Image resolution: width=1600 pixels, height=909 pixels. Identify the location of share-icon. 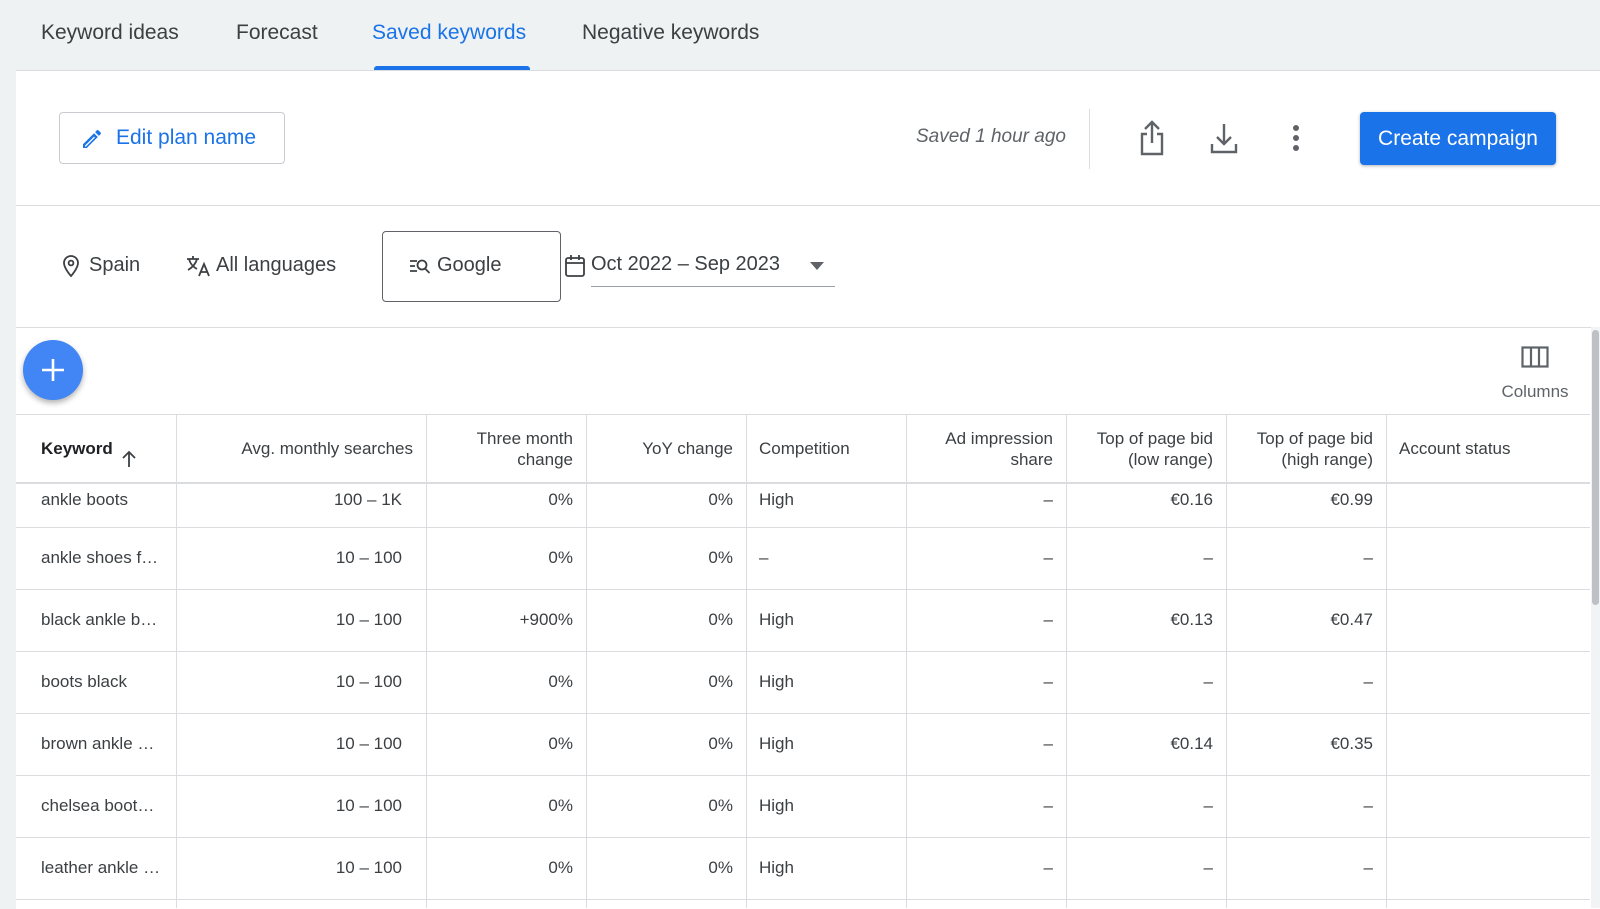
(1152, 142).